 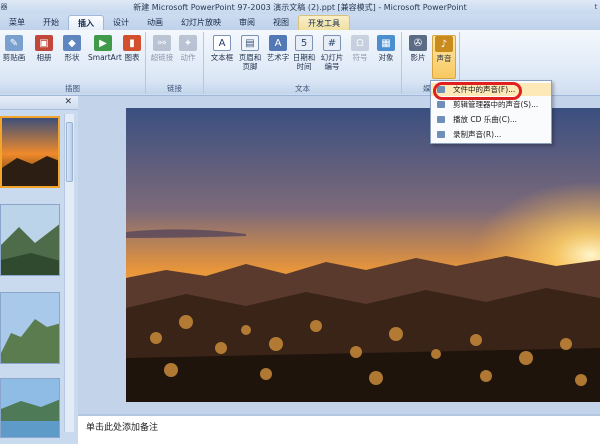 I want to click on movie-button: ✇ 影片, so click(x=418, y=57).